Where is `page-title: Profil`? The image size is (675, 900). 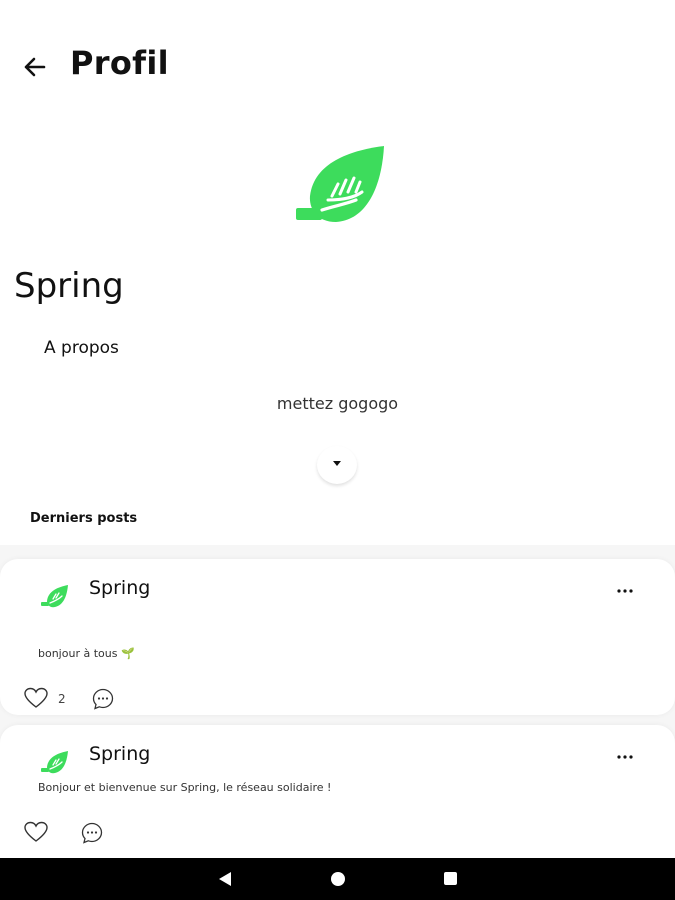
page-title: Profil is located at coordinates (119, 63).